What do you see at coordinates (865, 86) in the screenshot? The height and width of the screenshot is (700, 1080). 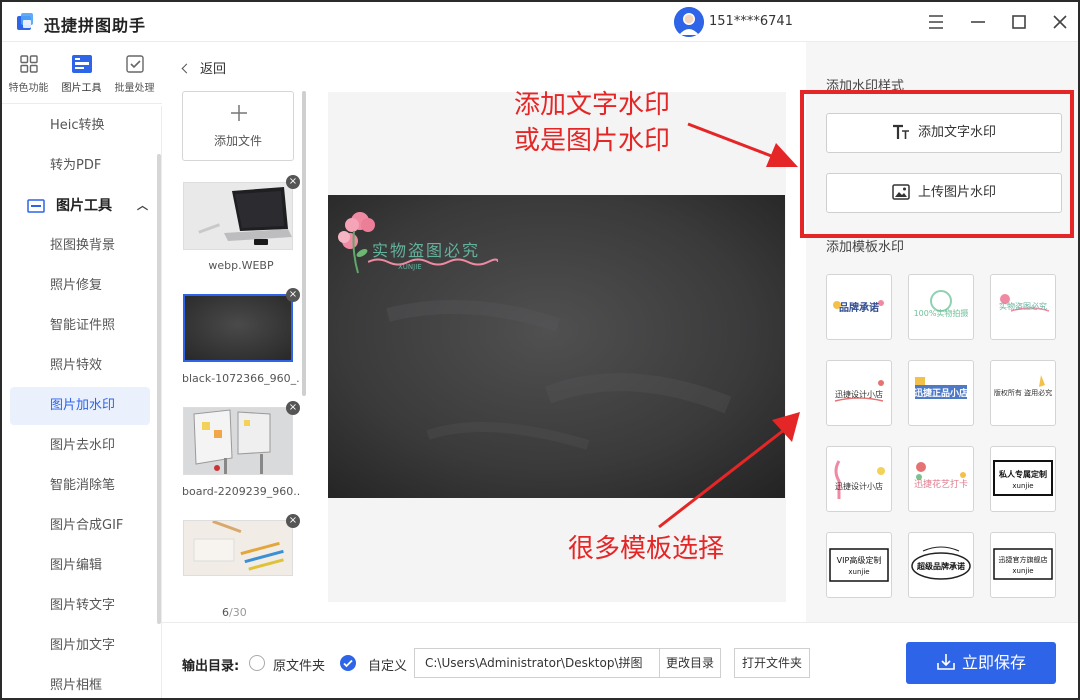 I see `style-section-title: 添加水印样式` at bounding box center [865, 86].